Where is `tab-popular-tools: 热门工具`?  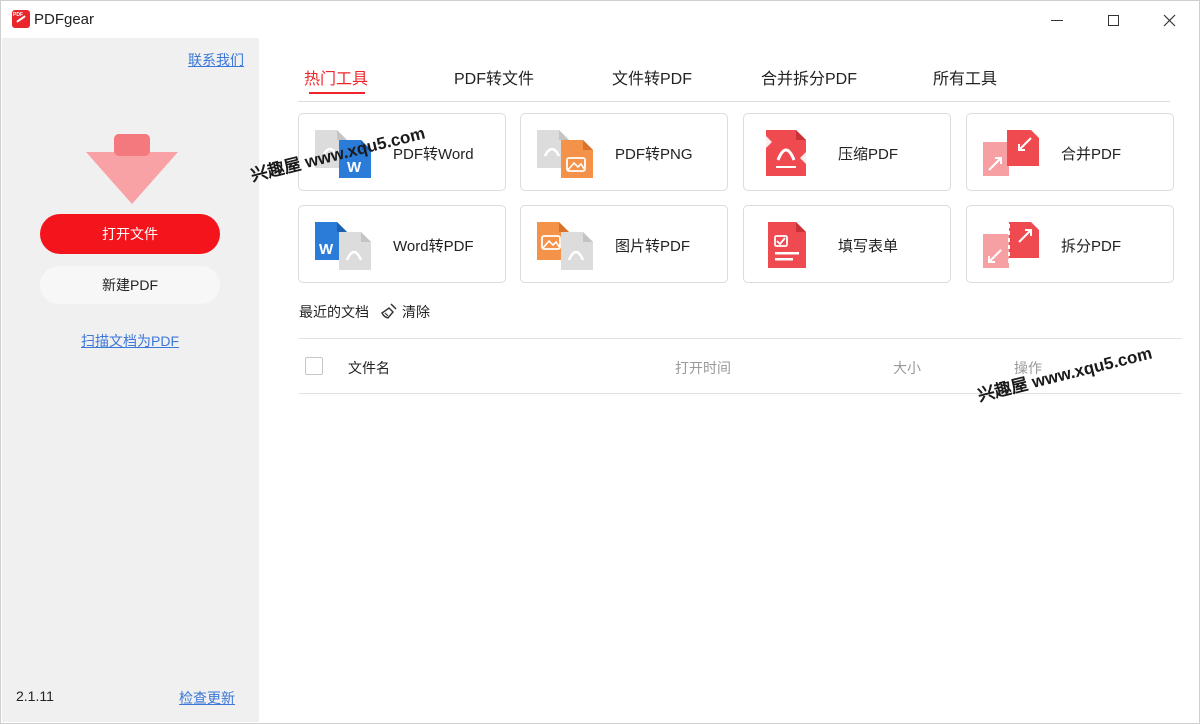 tab-popular-tools: 热门工具 is located at coordinates (336, 77).